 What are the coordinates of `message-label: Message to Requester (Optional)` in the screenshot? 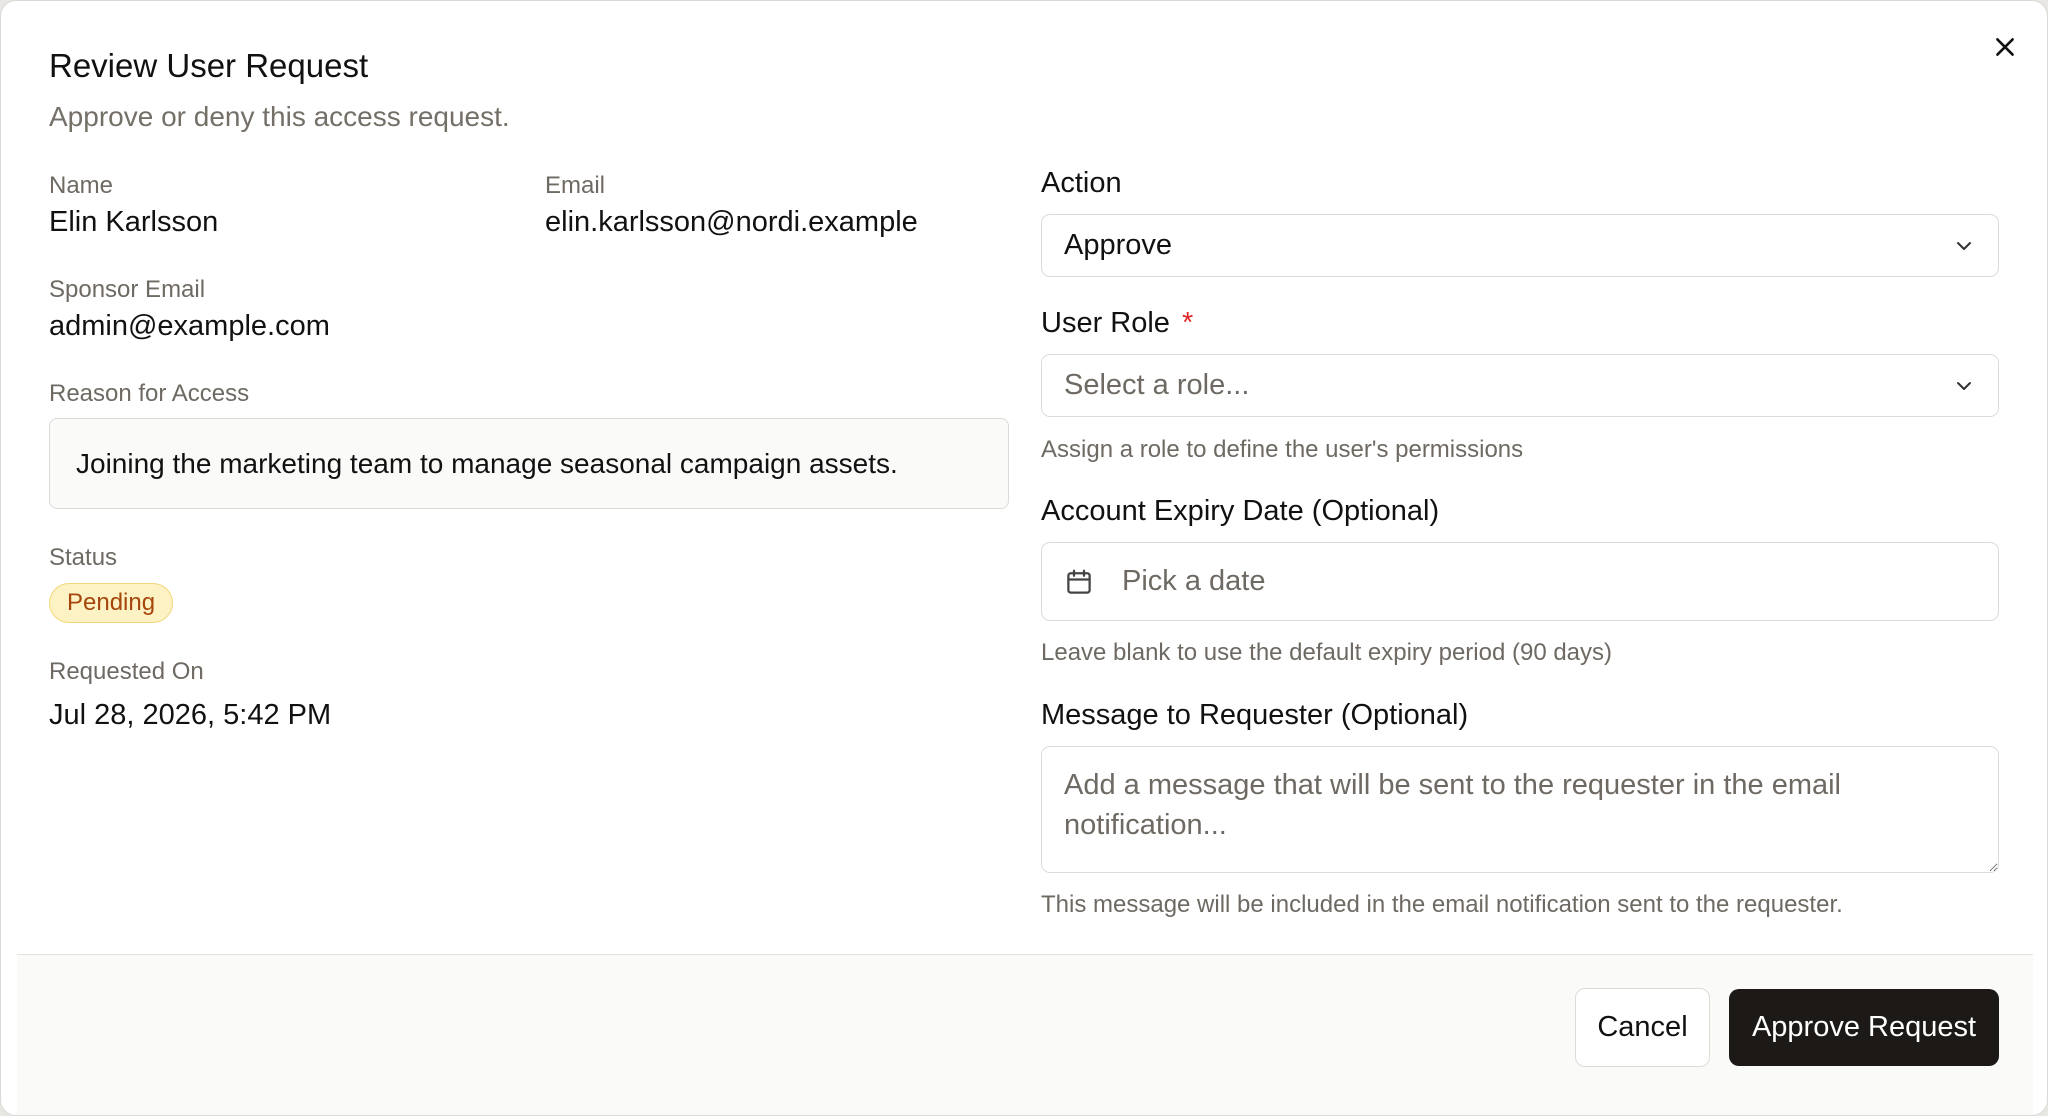 It's located at (1255, 715).